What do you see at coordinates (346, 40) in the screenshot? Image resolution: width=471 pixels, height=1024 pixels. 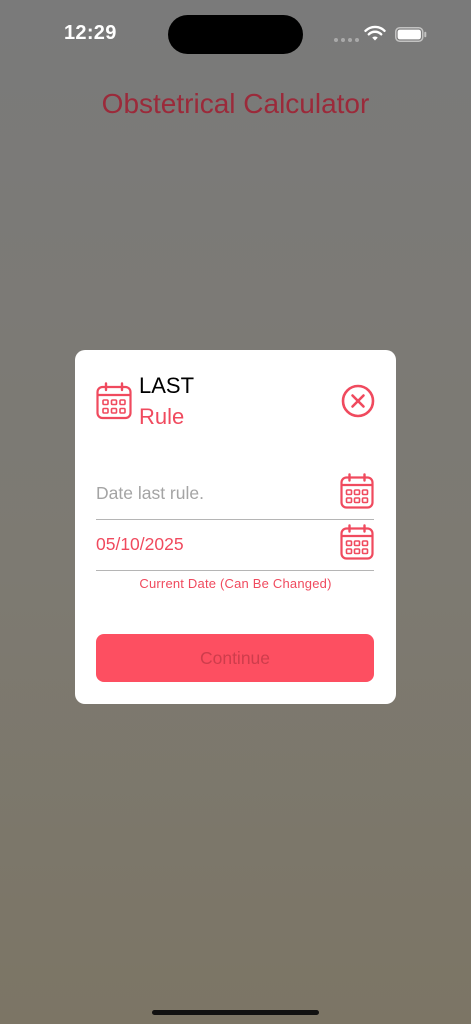 I see `signal-dots-icon` at bounding box center [346, 40].